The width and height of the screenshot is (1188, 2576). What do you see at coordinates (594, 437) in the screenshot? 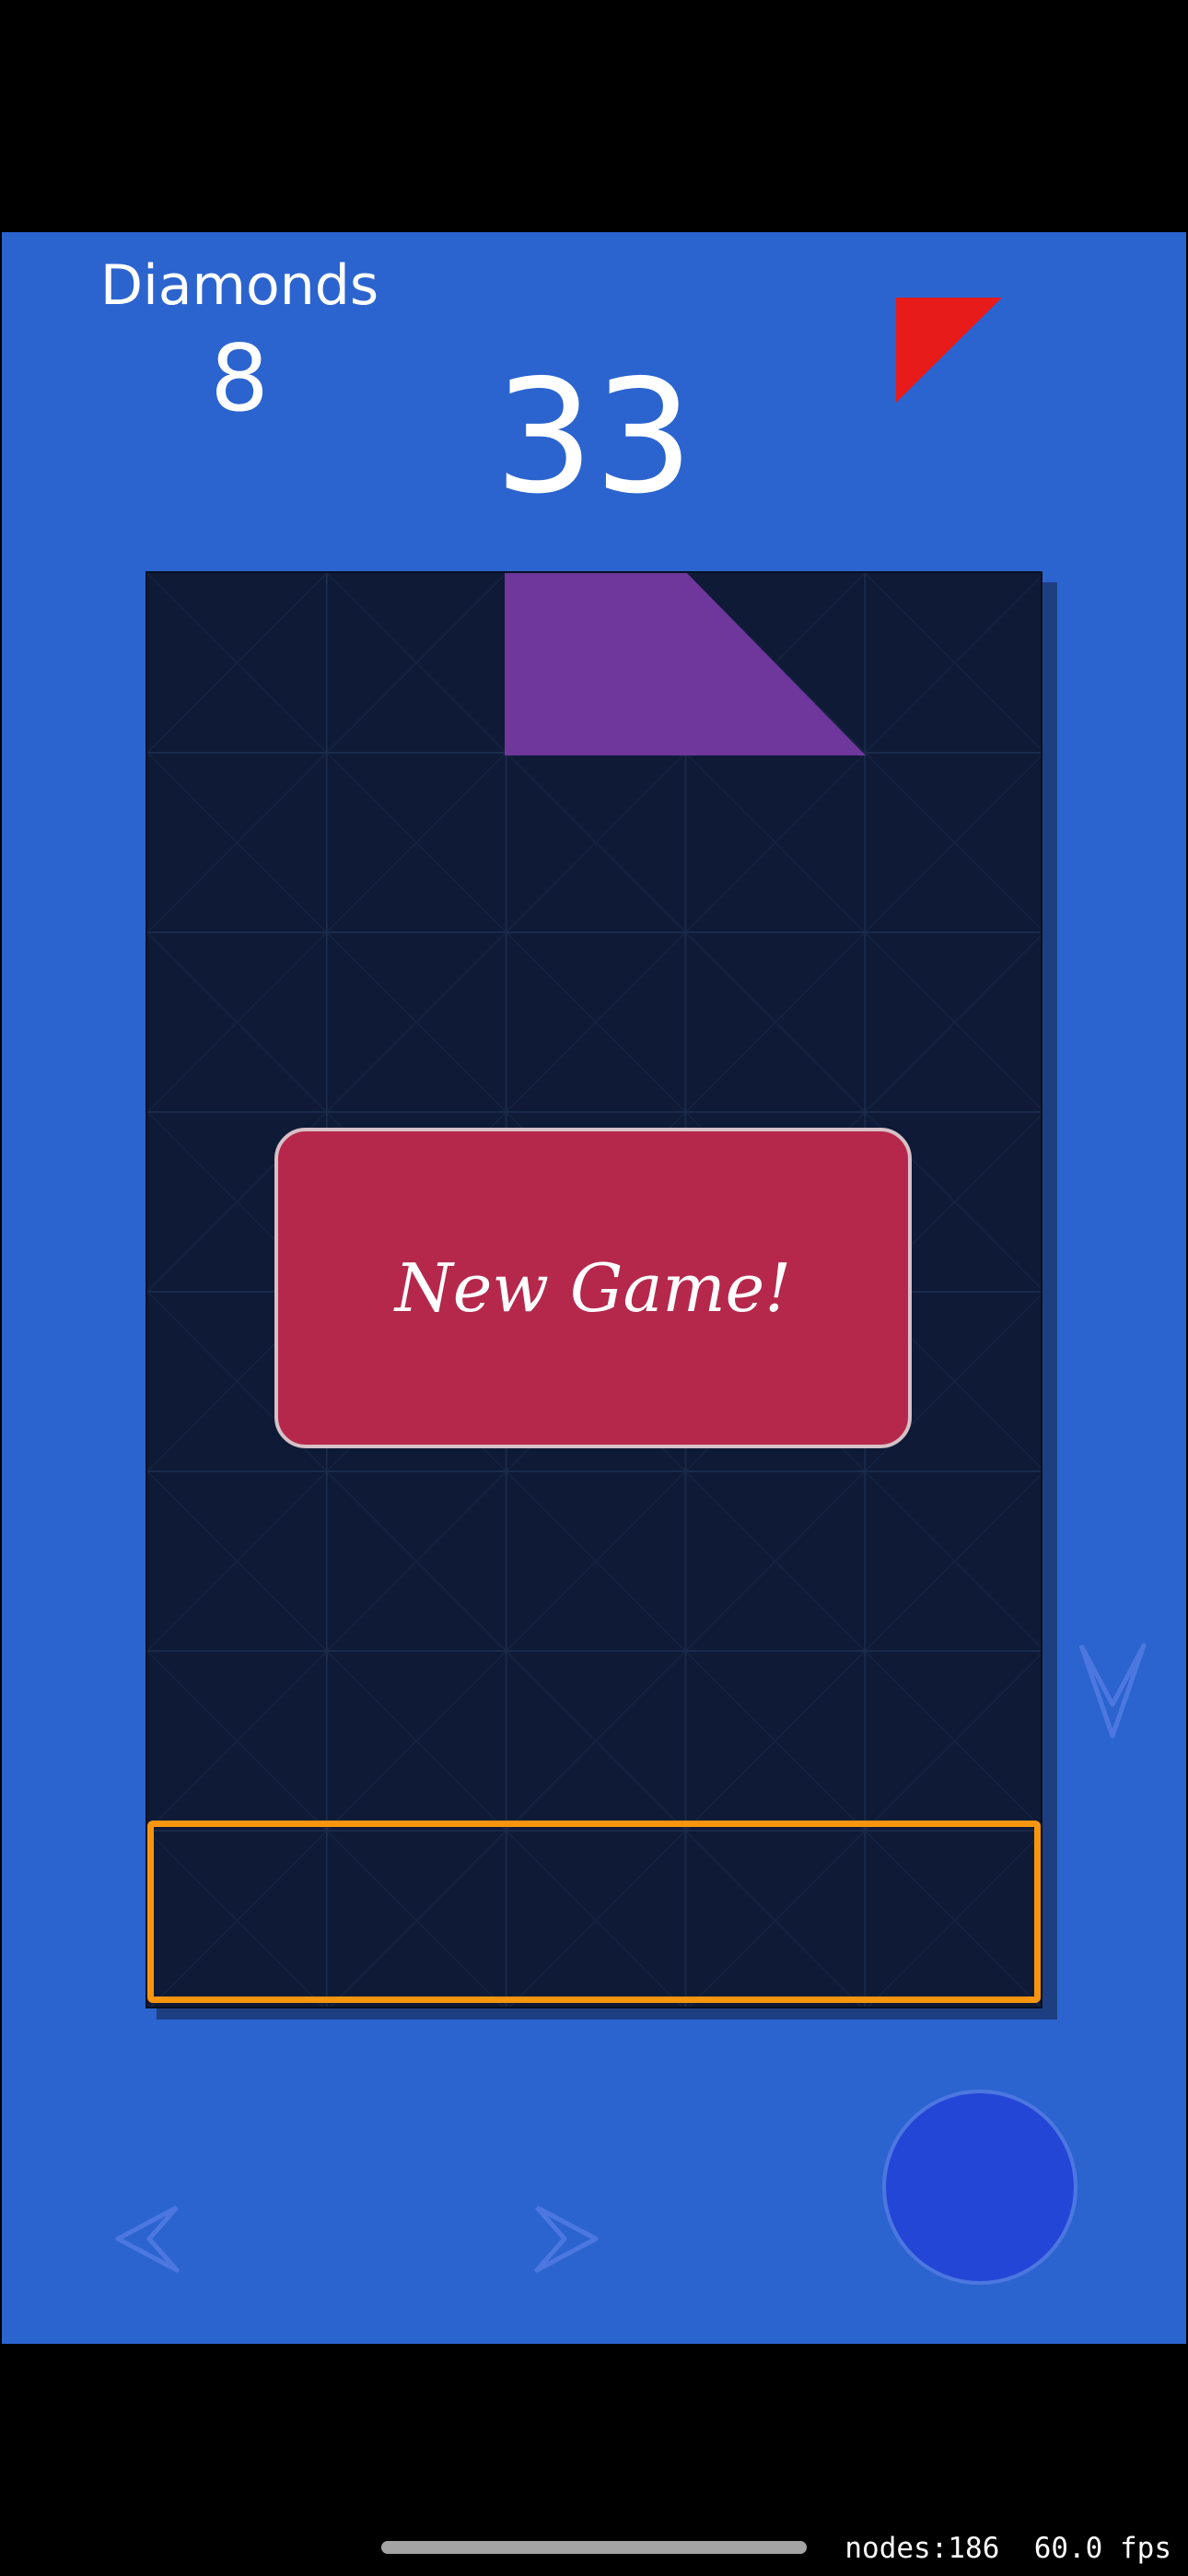
I see `timer-value: 33` at bounding box center [594, 437].